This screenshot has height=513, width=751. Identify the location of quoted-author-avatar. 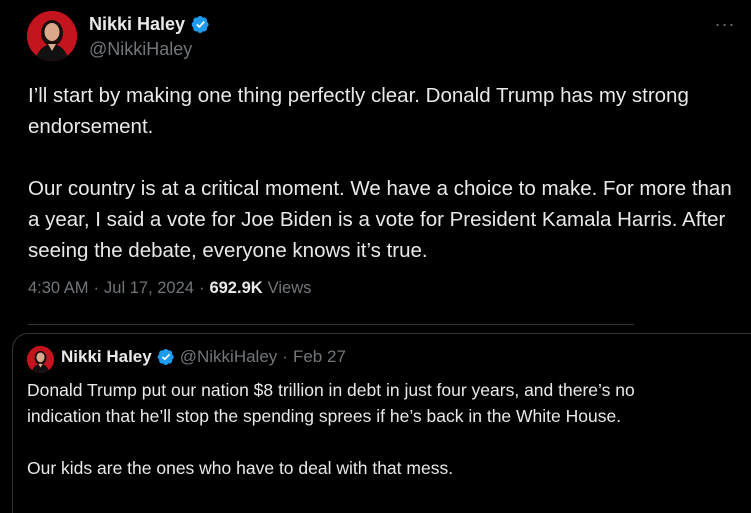
(40, 359).